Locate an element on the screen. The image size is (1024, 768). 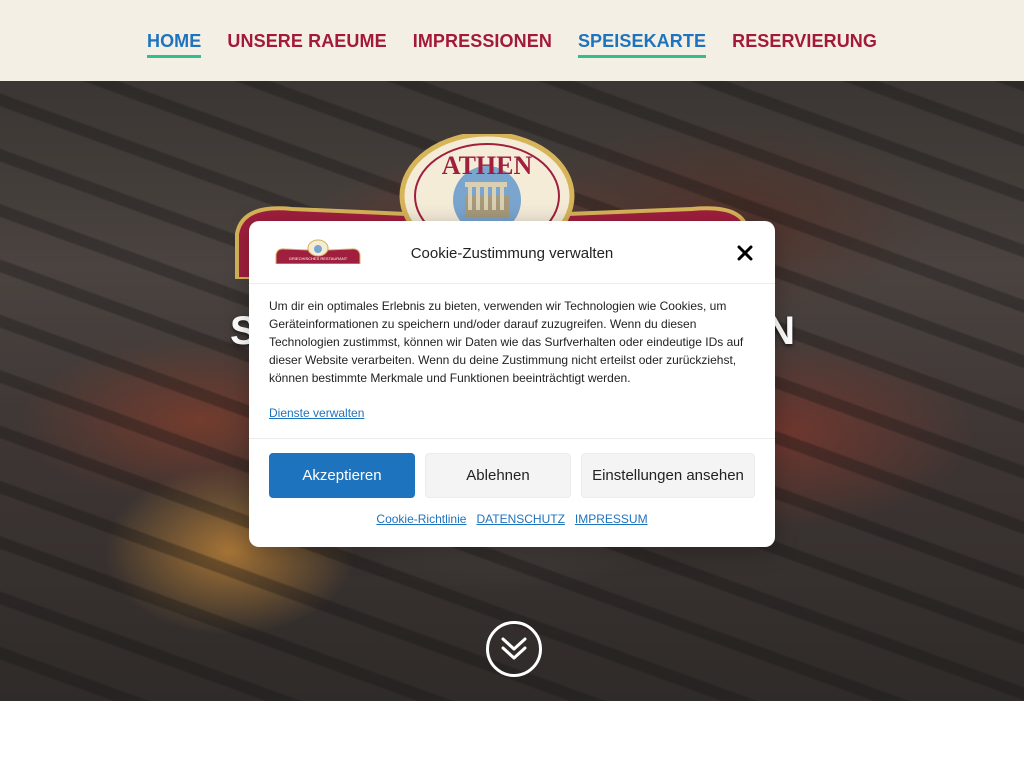
nav-item-home: HOME is located at coordinates (174, 44).